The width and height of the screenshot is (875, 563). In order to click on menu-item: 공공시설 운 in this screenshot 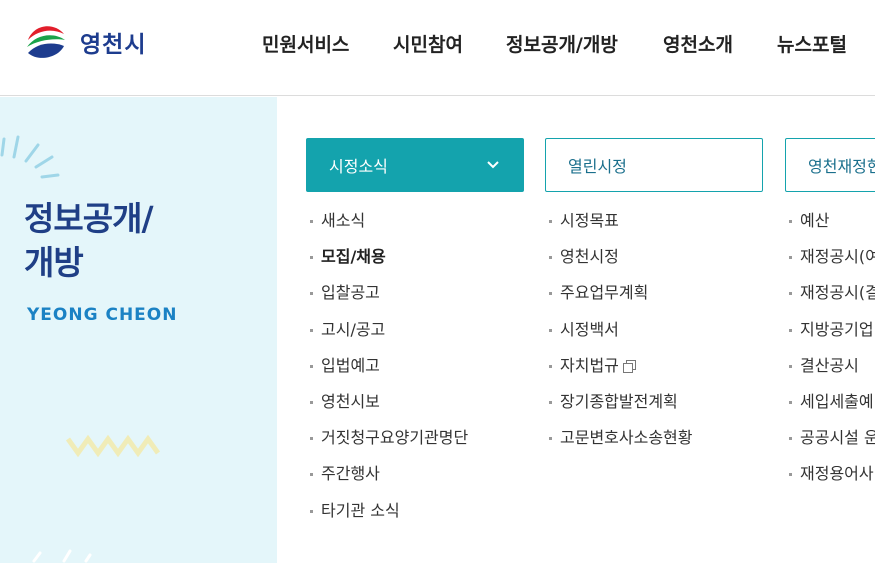, I will do `click(830, 444)`.